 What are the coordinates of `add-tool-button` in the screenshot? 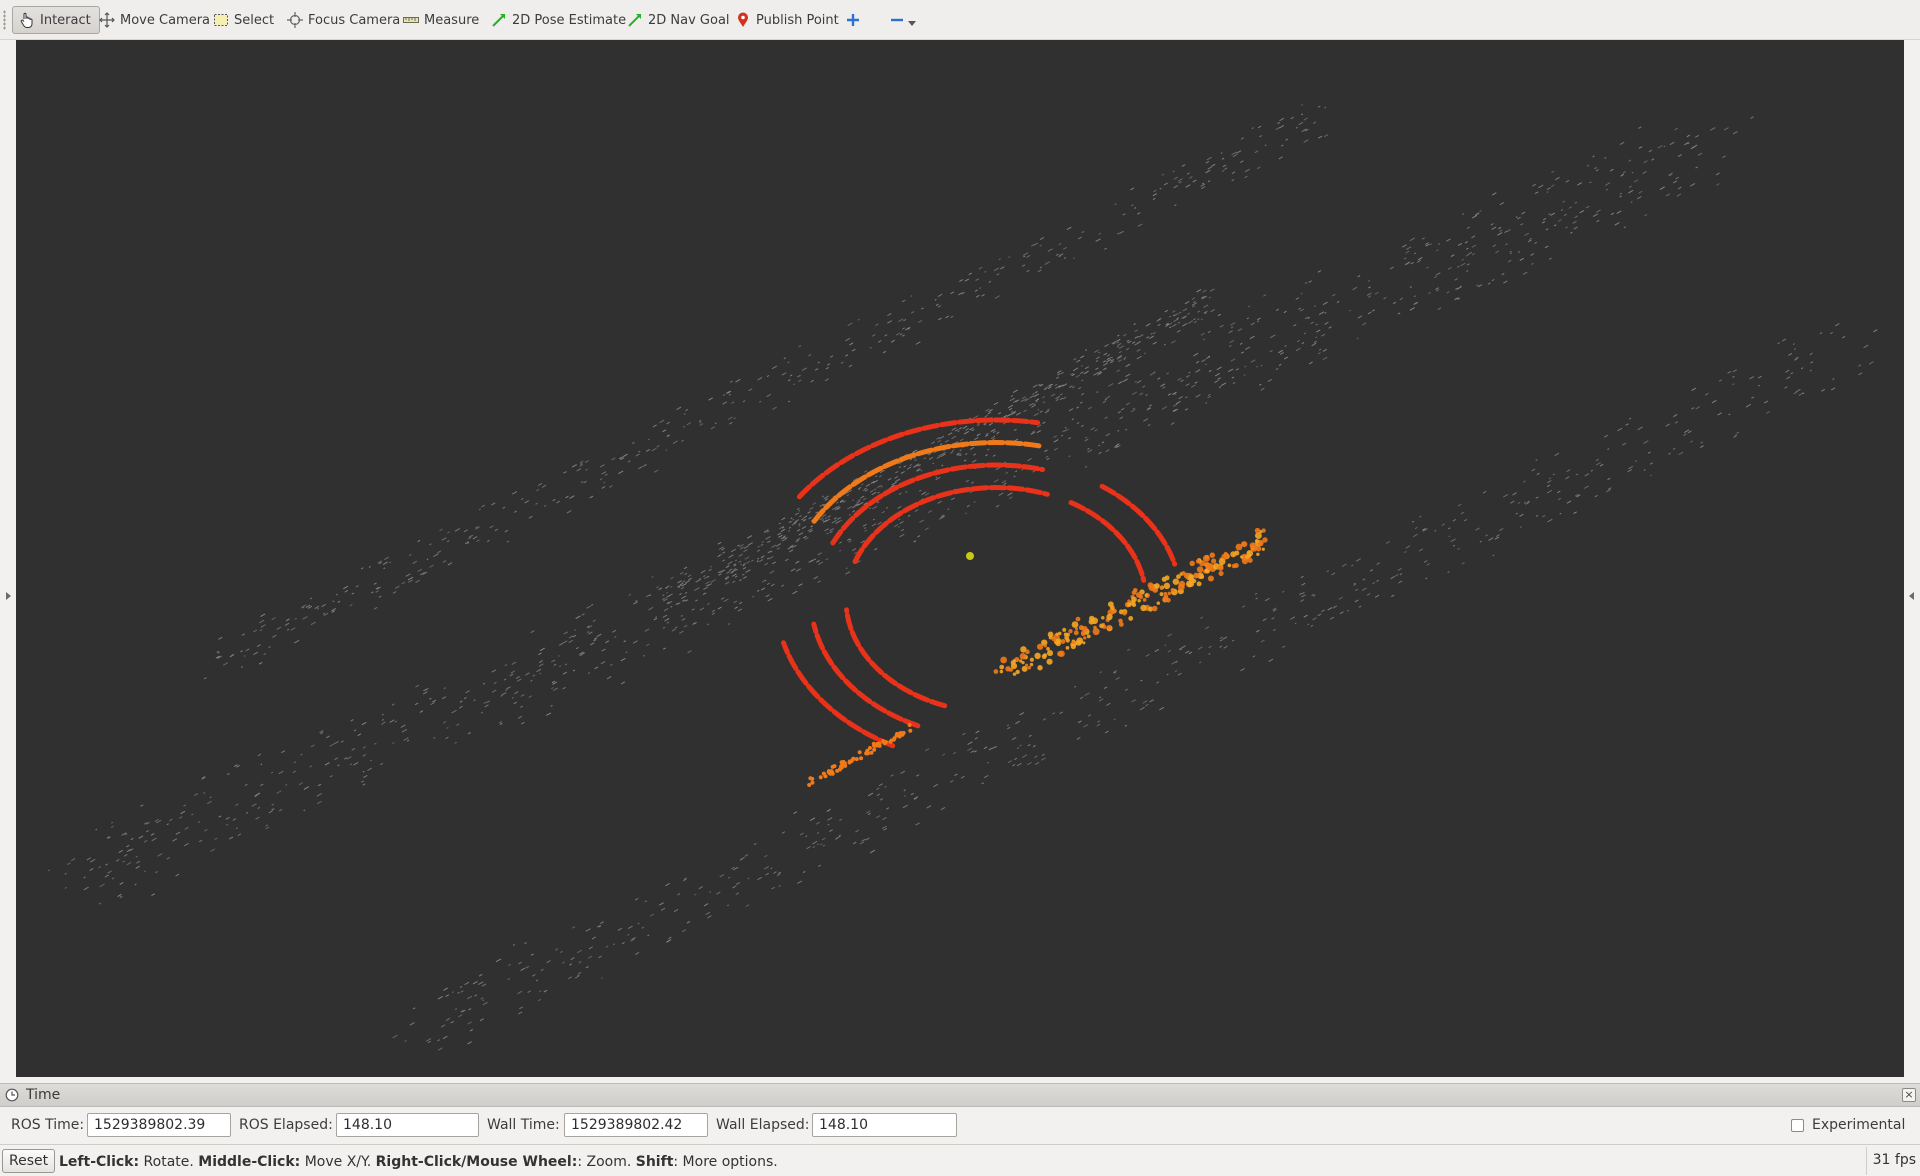 It's located at (853, 20).